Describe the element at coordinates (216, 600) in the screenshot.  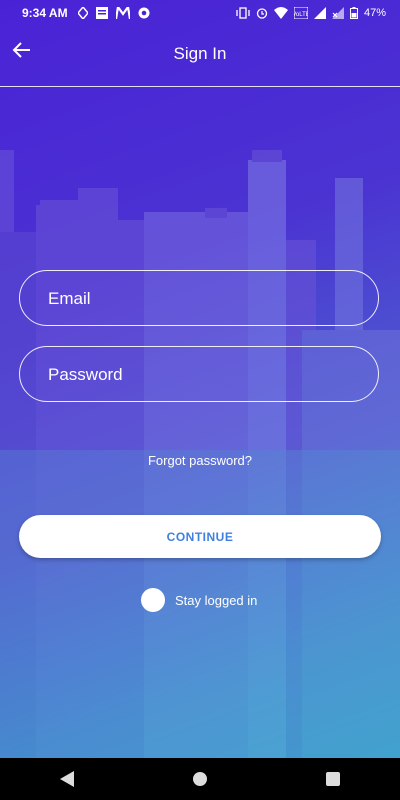
I see `stay-logged-in-label: Stay logged in` at that location.